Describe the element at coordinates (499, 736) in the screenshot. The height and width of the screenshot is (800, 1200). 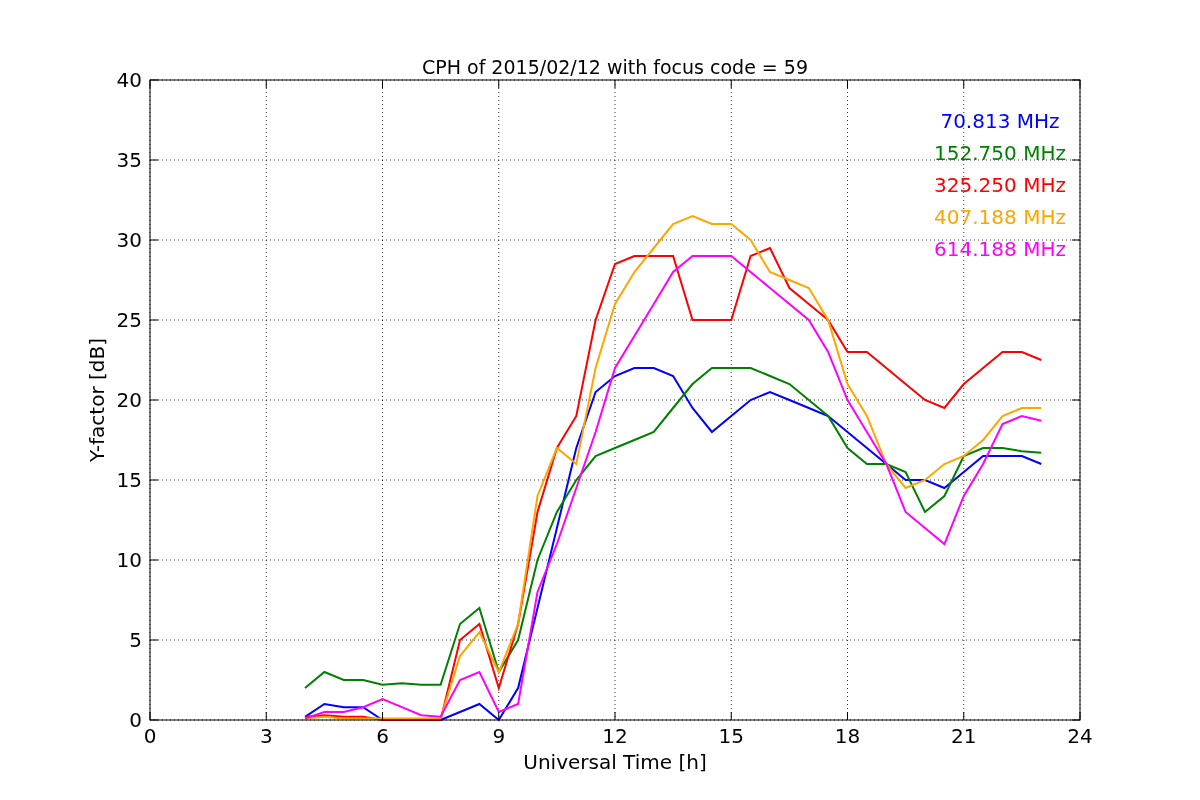
I see `x-tick-label: 9` at that location.